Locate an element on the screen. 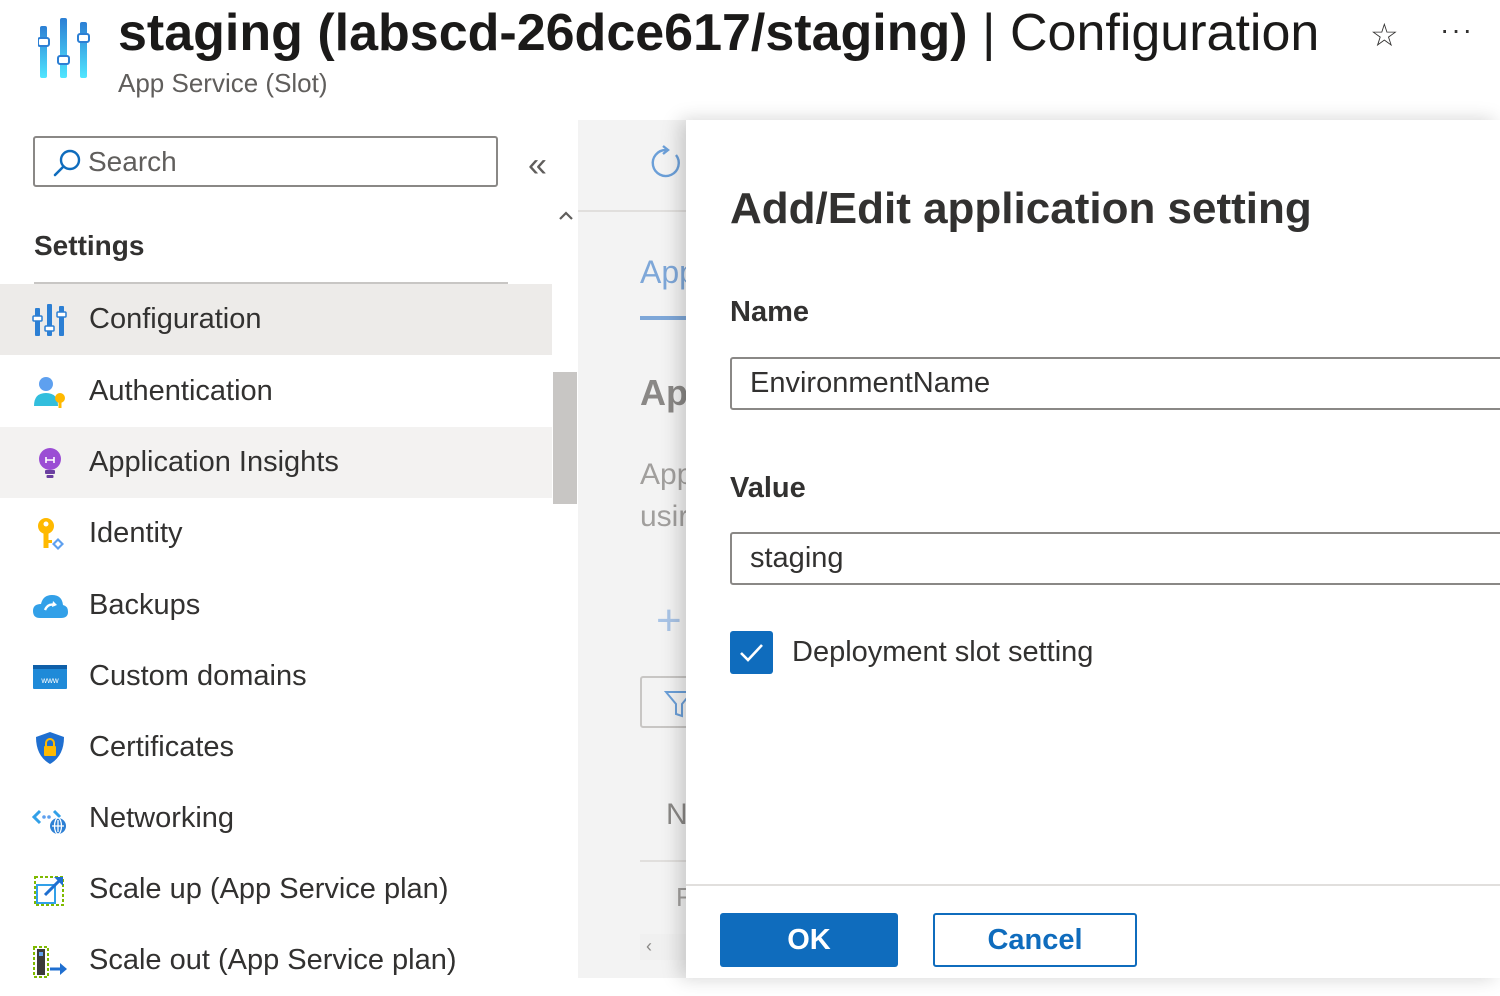 The width and height of the screenshot is (1500, 996). authentication-icon is located at coordinates (49, 392).